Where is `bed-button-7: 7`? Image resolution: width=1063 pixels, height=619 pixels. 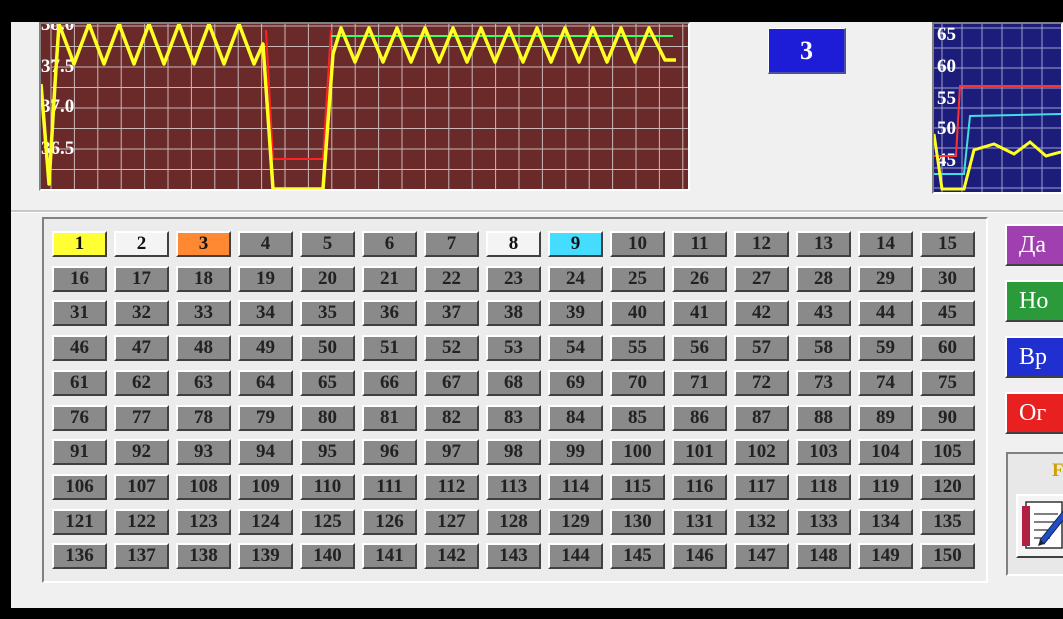
bed-button-7: 7 is located at coordinates (451, 244).